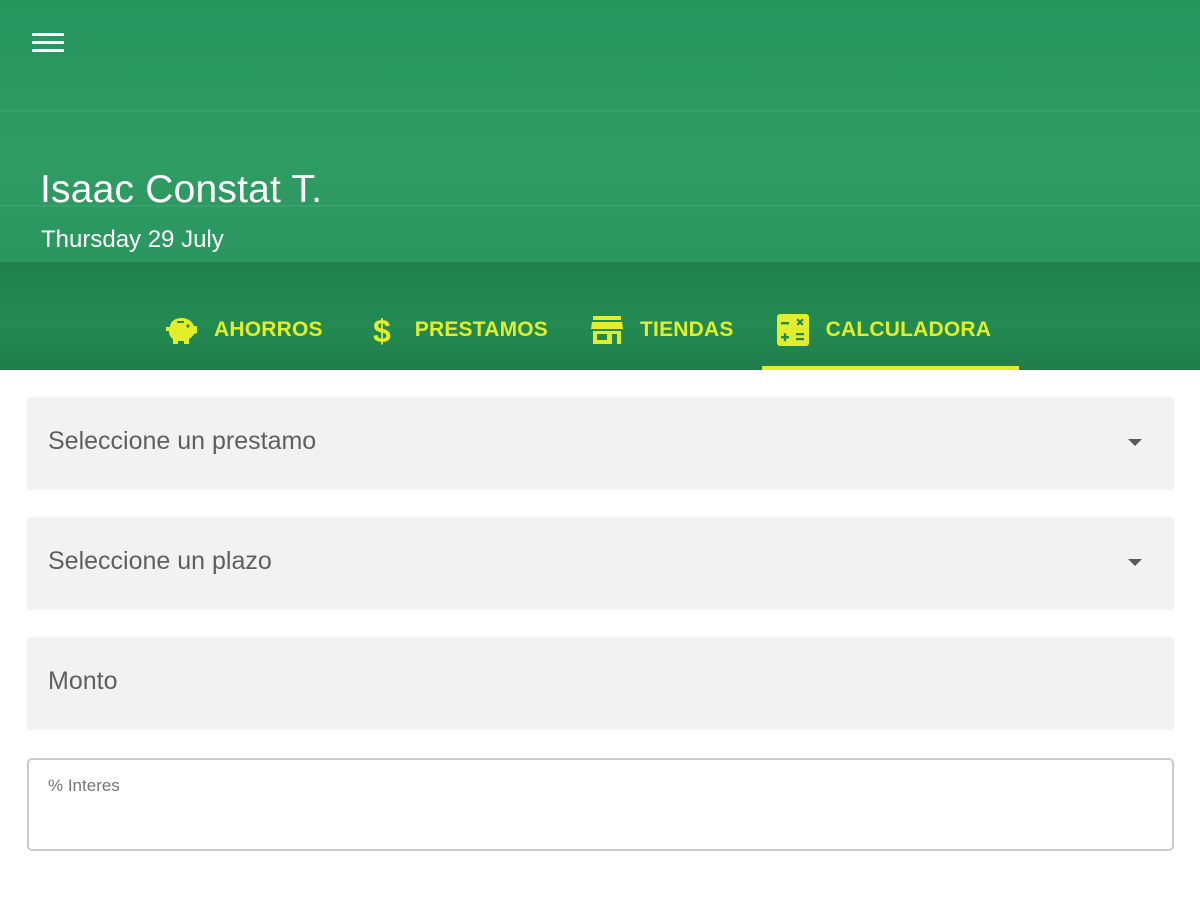 The height and width of the screenshot is (900, 1200). Describe the element at coordinates (600, 563) in the screenshot. I see `term-select: Seleccione un plazo` at that location.